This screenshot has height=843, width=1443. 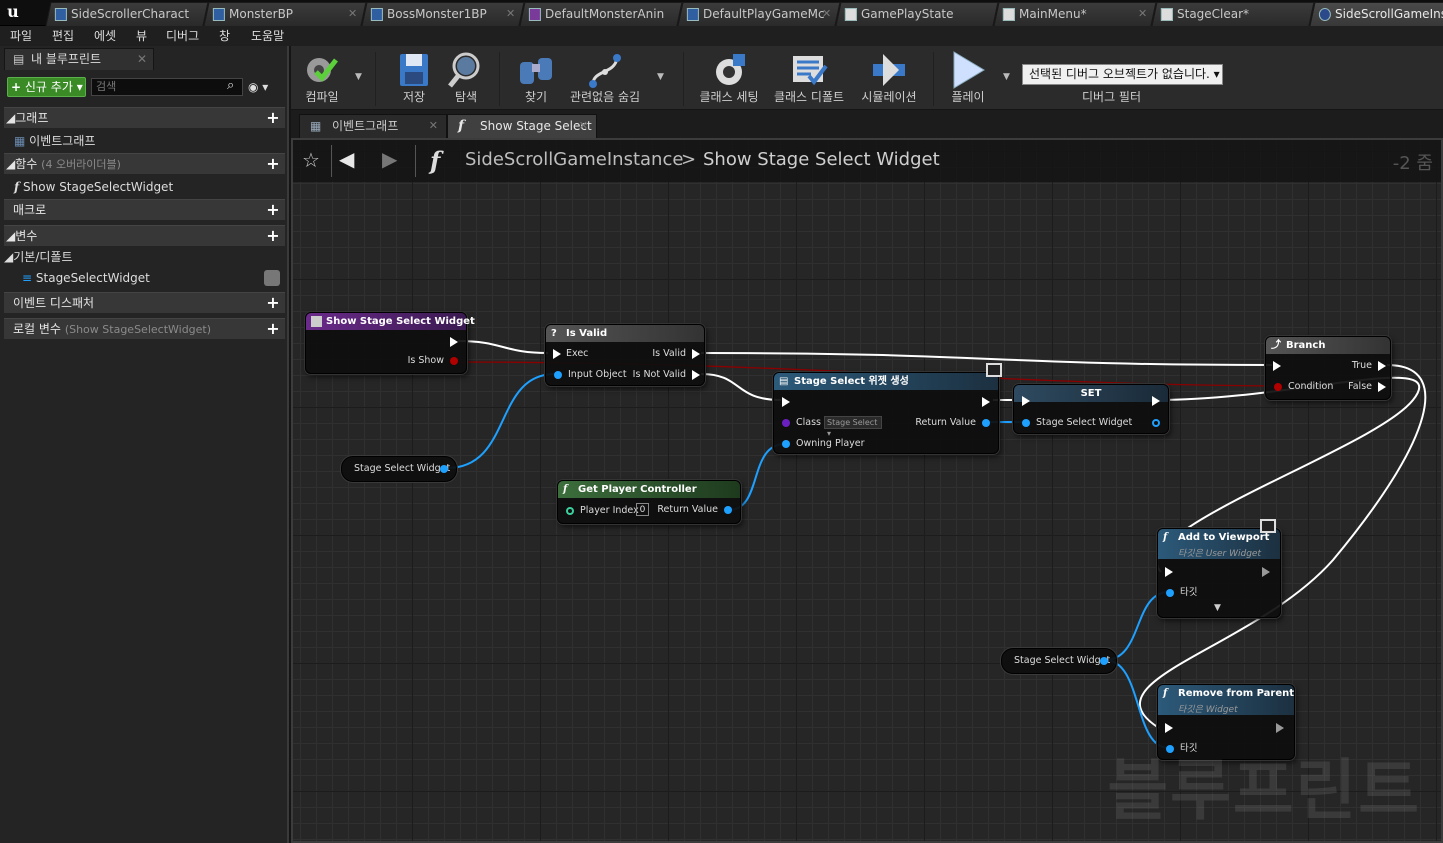 What do you see at coordinates (93, 187) in the screenshot?
I see `tree-item-function-show-stage-select: f Show StageSelectWidget` at bounding box center [93, 187].